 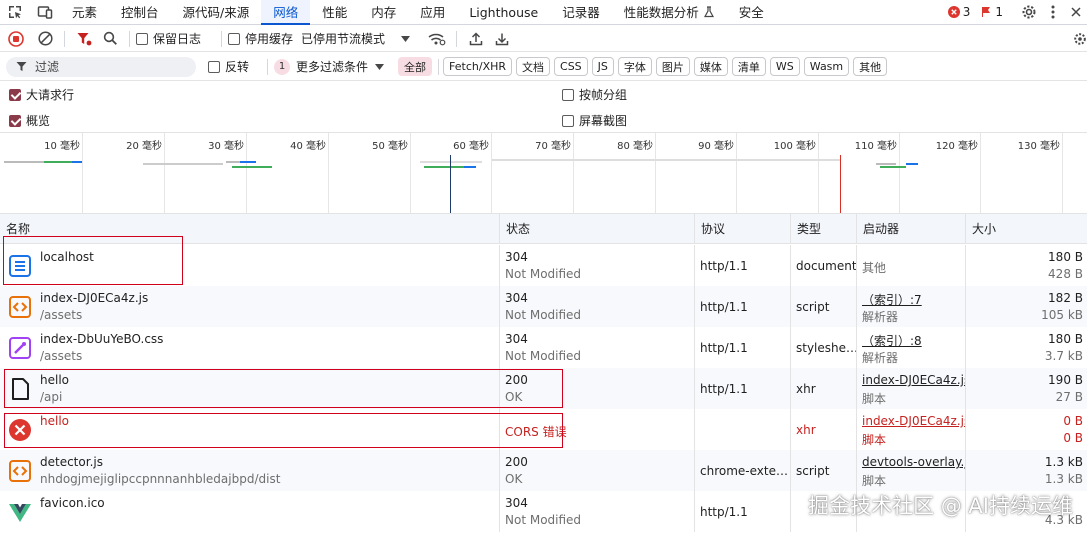 I want to click on tab-performance: 性能, so click(x=334, y=12).